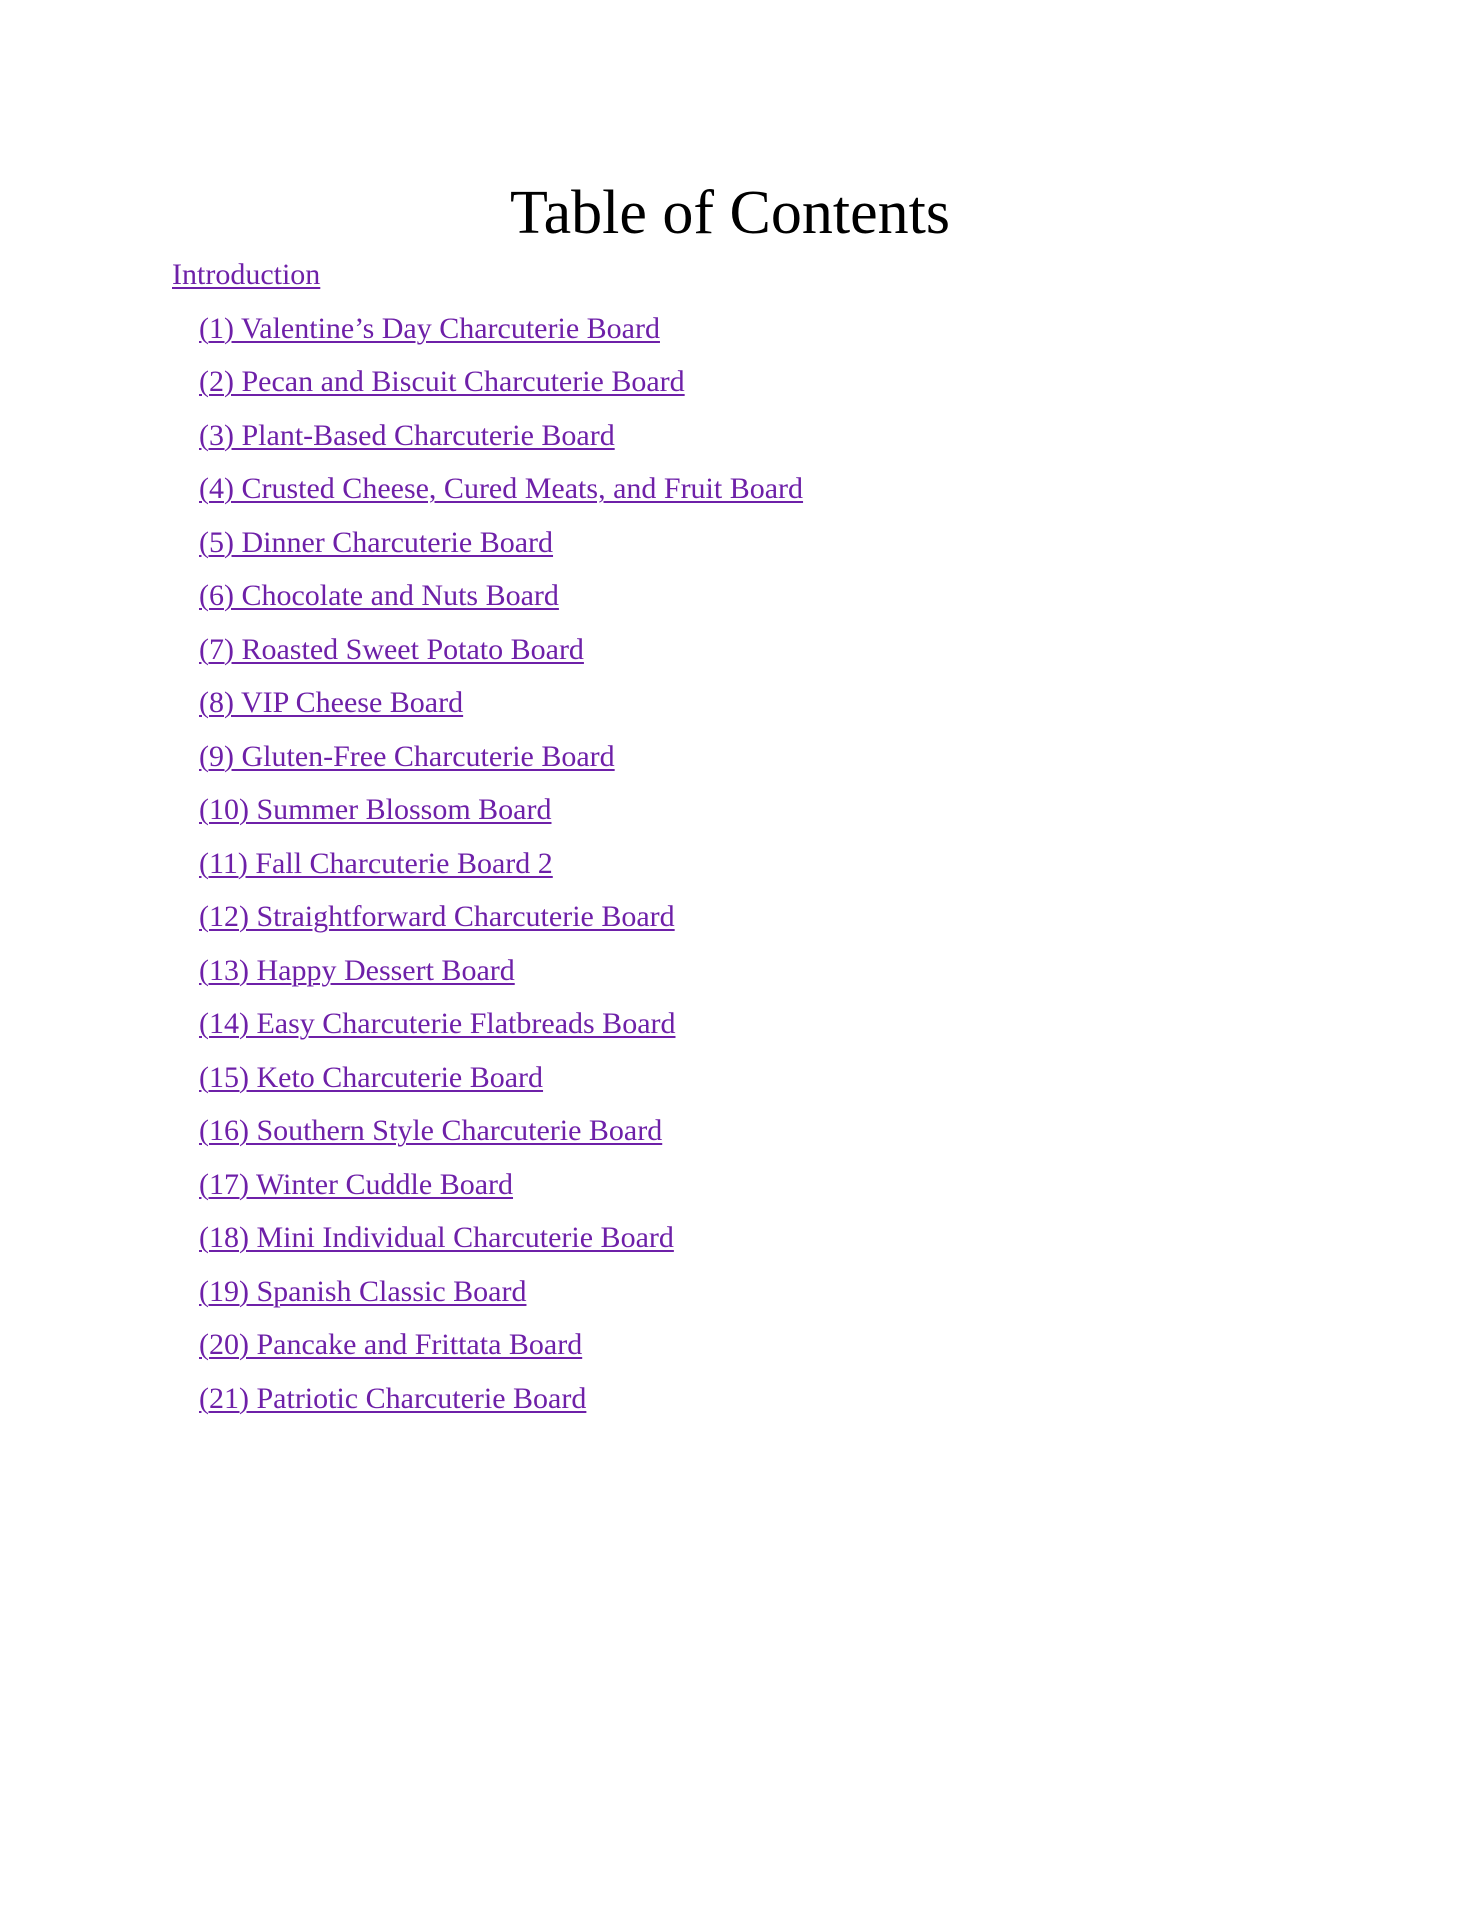 This screenshot has height=1920, width=1483. I want to click on toc-link: (1) Valentine’s Day Charcuterie Board, so click(429, 328).